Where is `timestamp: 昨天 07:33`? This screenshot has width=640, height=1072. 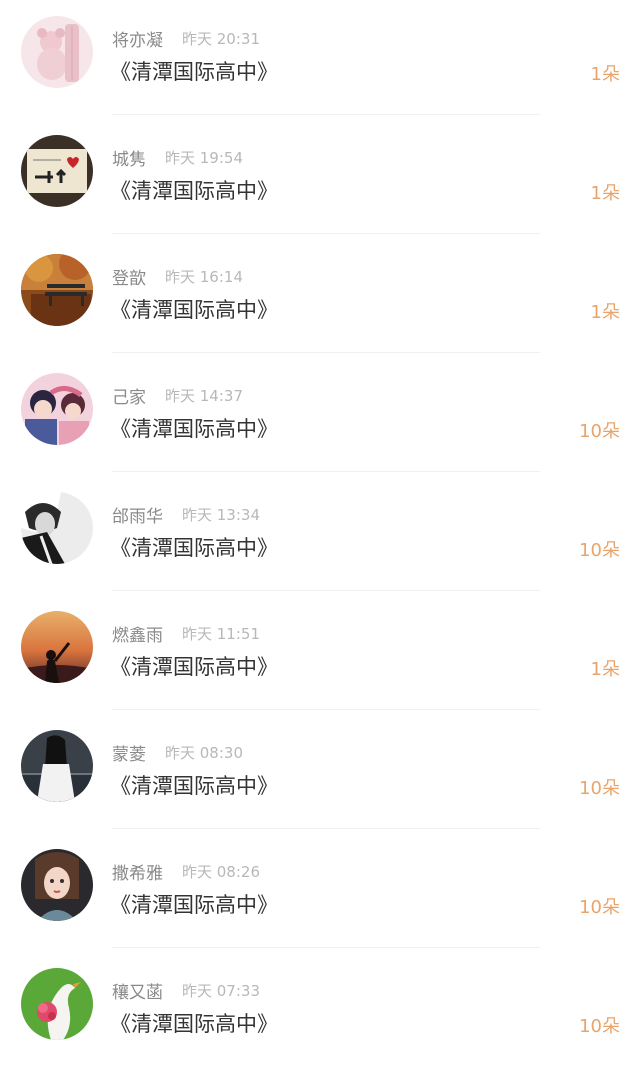 timestamp: 昨天 07:33 is located at coordinates (221, 991).